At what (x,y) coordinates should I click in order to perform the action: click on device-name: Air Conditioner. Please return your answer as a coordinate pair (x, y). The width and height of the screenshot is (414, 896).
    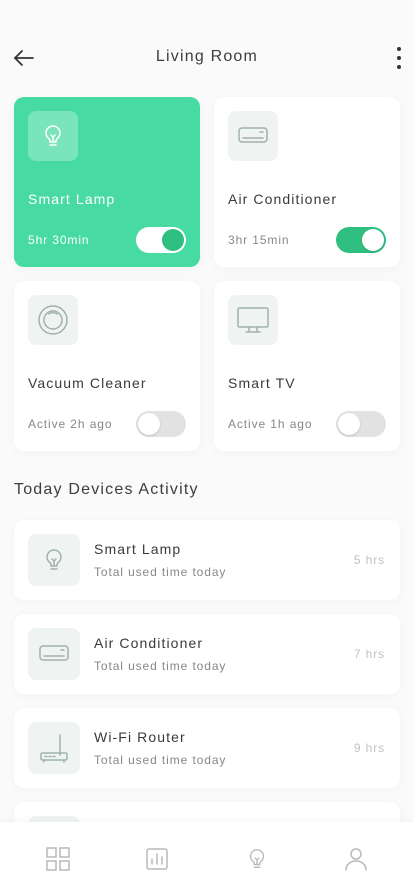
    Looking at the image, I should click on (283, 199).